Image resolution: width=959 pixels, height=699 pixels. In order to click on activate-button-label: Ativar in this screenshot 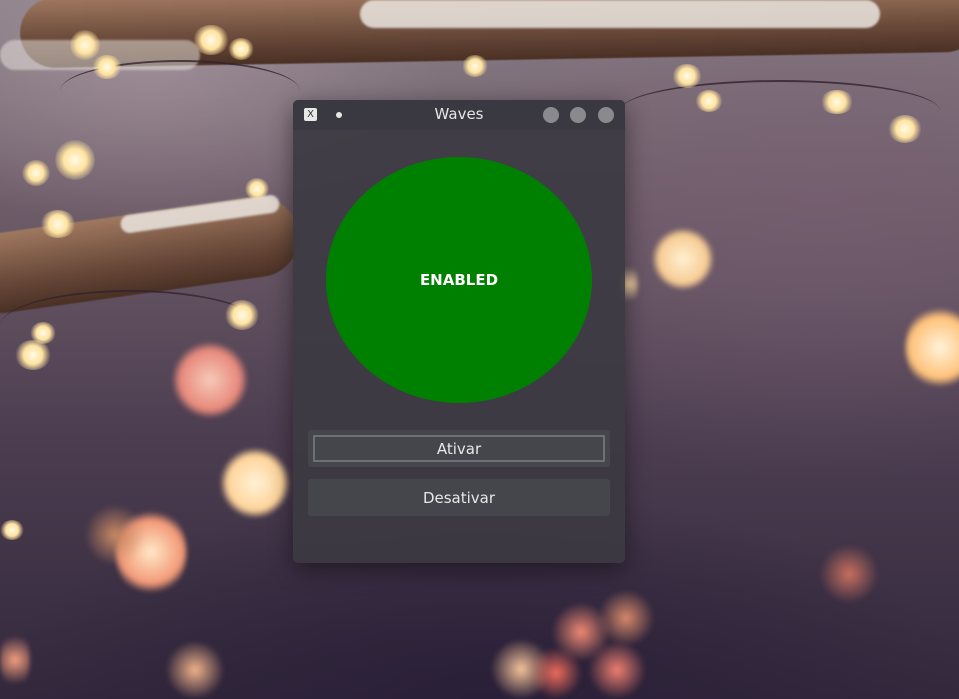, I will do `click(459, 448)`.